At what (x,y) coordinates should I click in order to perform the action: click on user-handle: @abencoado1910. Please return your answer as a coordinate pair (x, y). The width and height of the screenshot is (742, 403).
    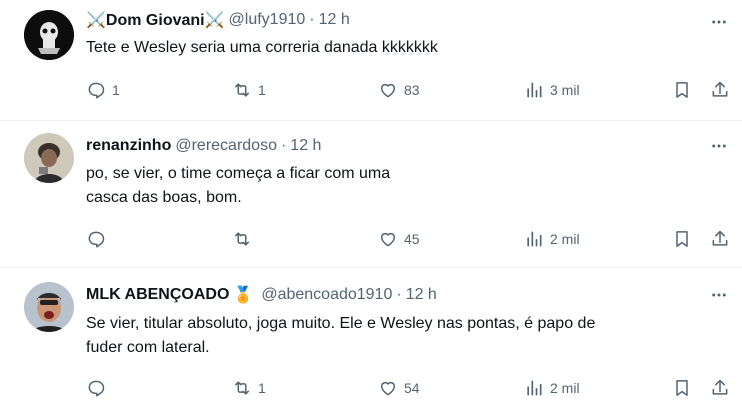
    Looking at the image, I should click on (326, 295).